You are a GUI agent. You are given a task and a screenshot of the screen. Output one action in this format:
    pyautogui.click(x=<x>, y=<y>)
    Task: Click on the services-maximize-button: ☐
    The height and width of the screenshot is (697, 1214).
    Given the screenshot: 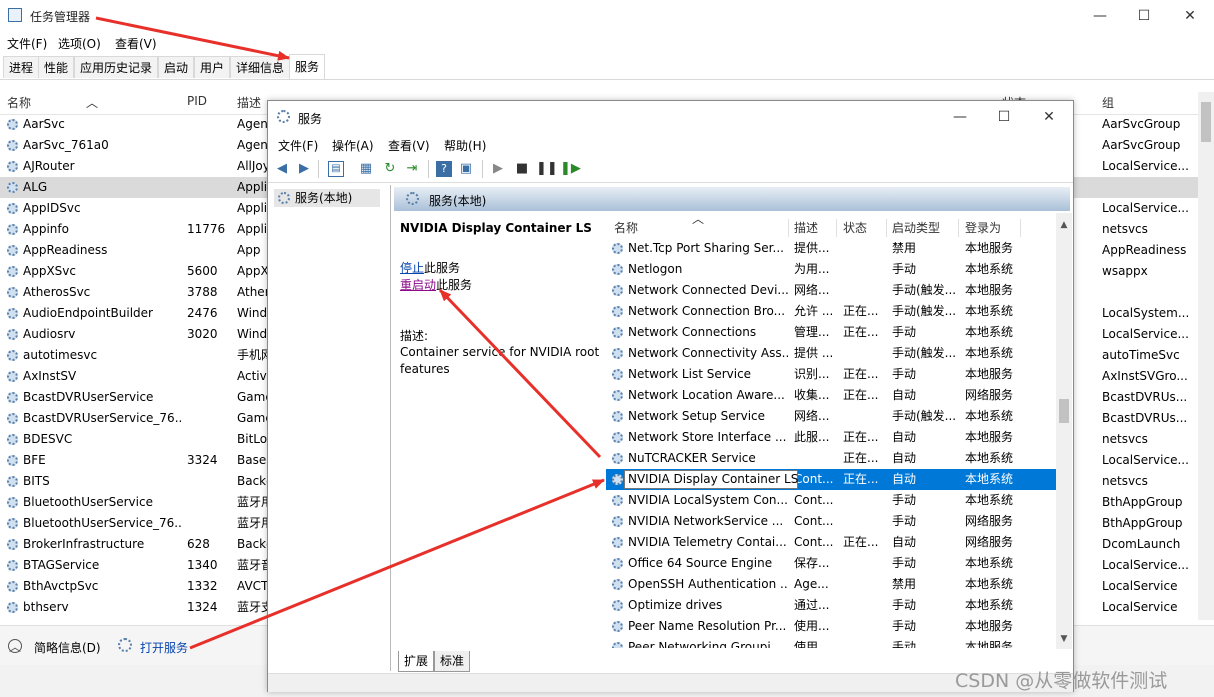 What is the action you would take?
    pyautogui.click(x=1004, y=117)
    